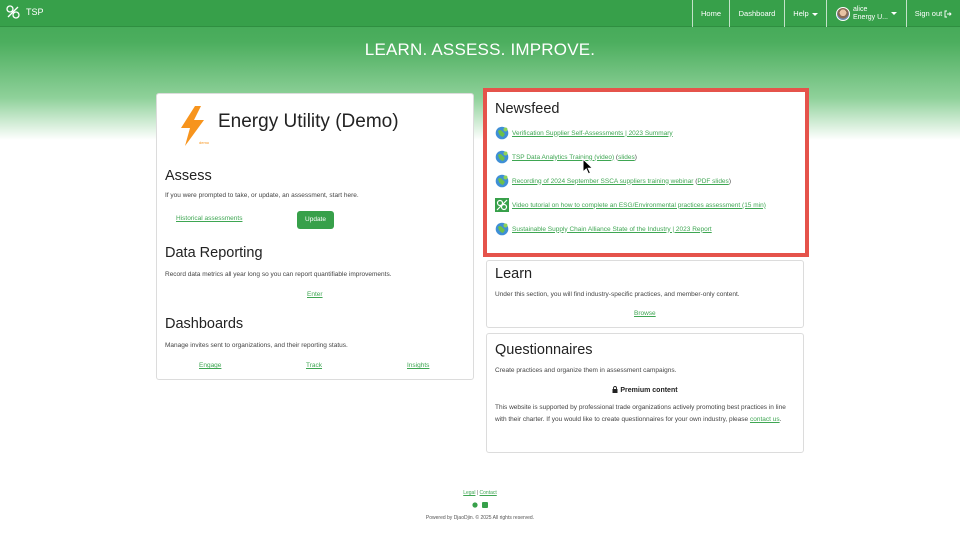  Describe the element at coordinates (475, 505) in the screenshot. I see `github-icon` at that location.